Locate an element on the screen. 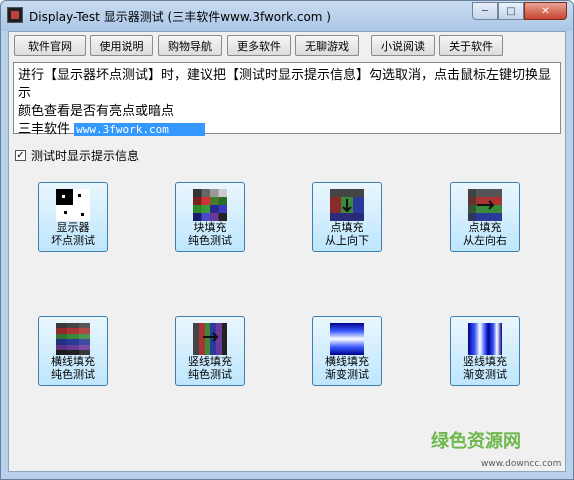 The width and height of the screenshot is (574, 480). point-fill-left-right-icon is located at coordinates (485, 205).